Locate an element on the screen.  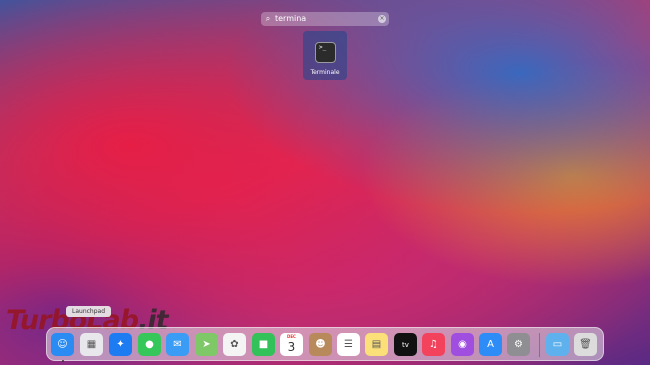
trash-icon: 🗑 is located at coordinates (585, 344).